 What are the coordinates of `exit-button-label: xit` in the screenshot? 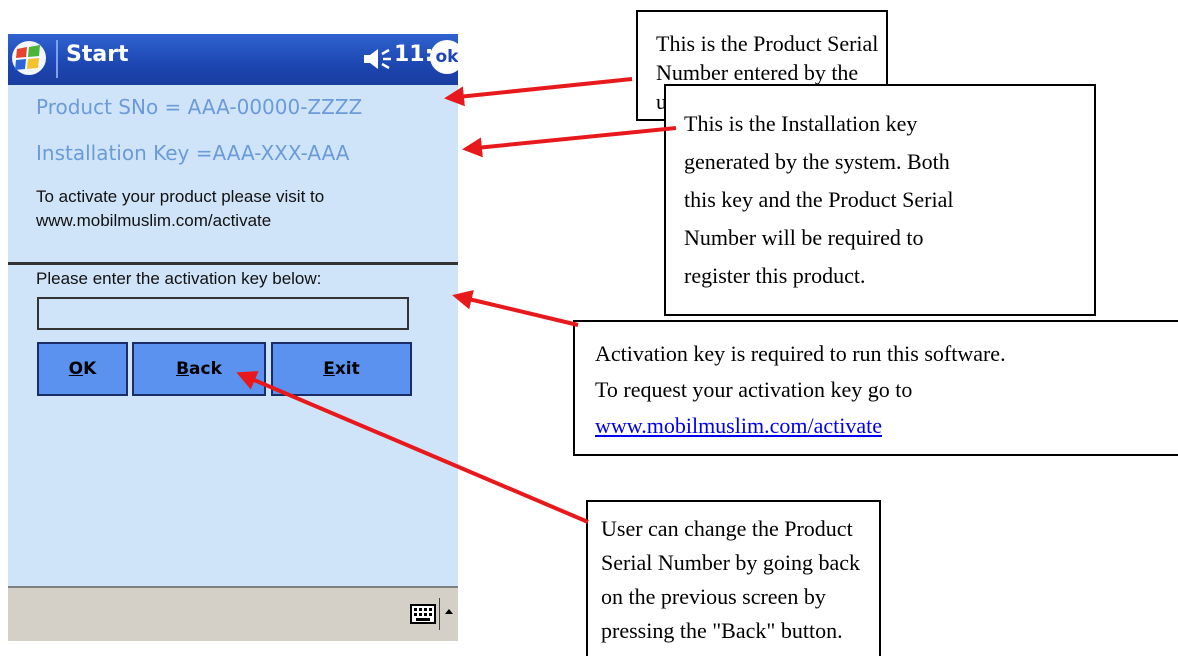 It's located at (347, 369).